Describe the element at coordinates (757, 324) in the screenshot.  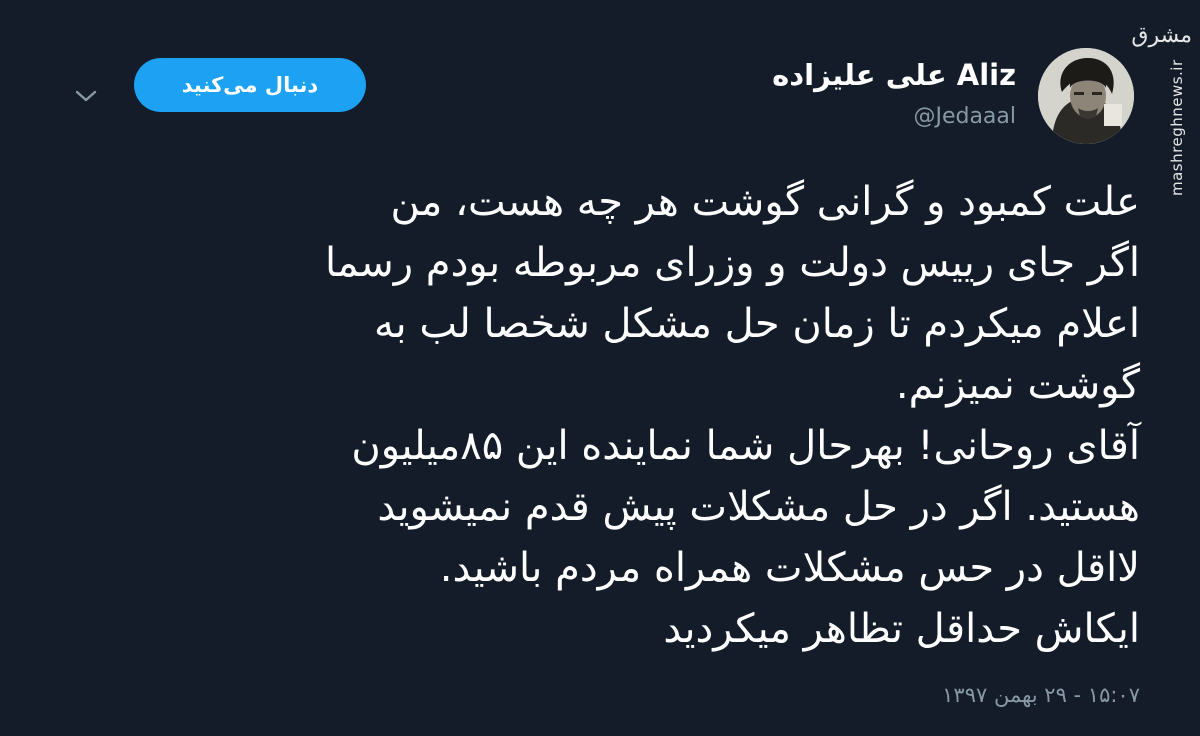
I see `tweet-text-line: اعلام میکردم تا زمان حل مشکل شخصا لب به` at that location.